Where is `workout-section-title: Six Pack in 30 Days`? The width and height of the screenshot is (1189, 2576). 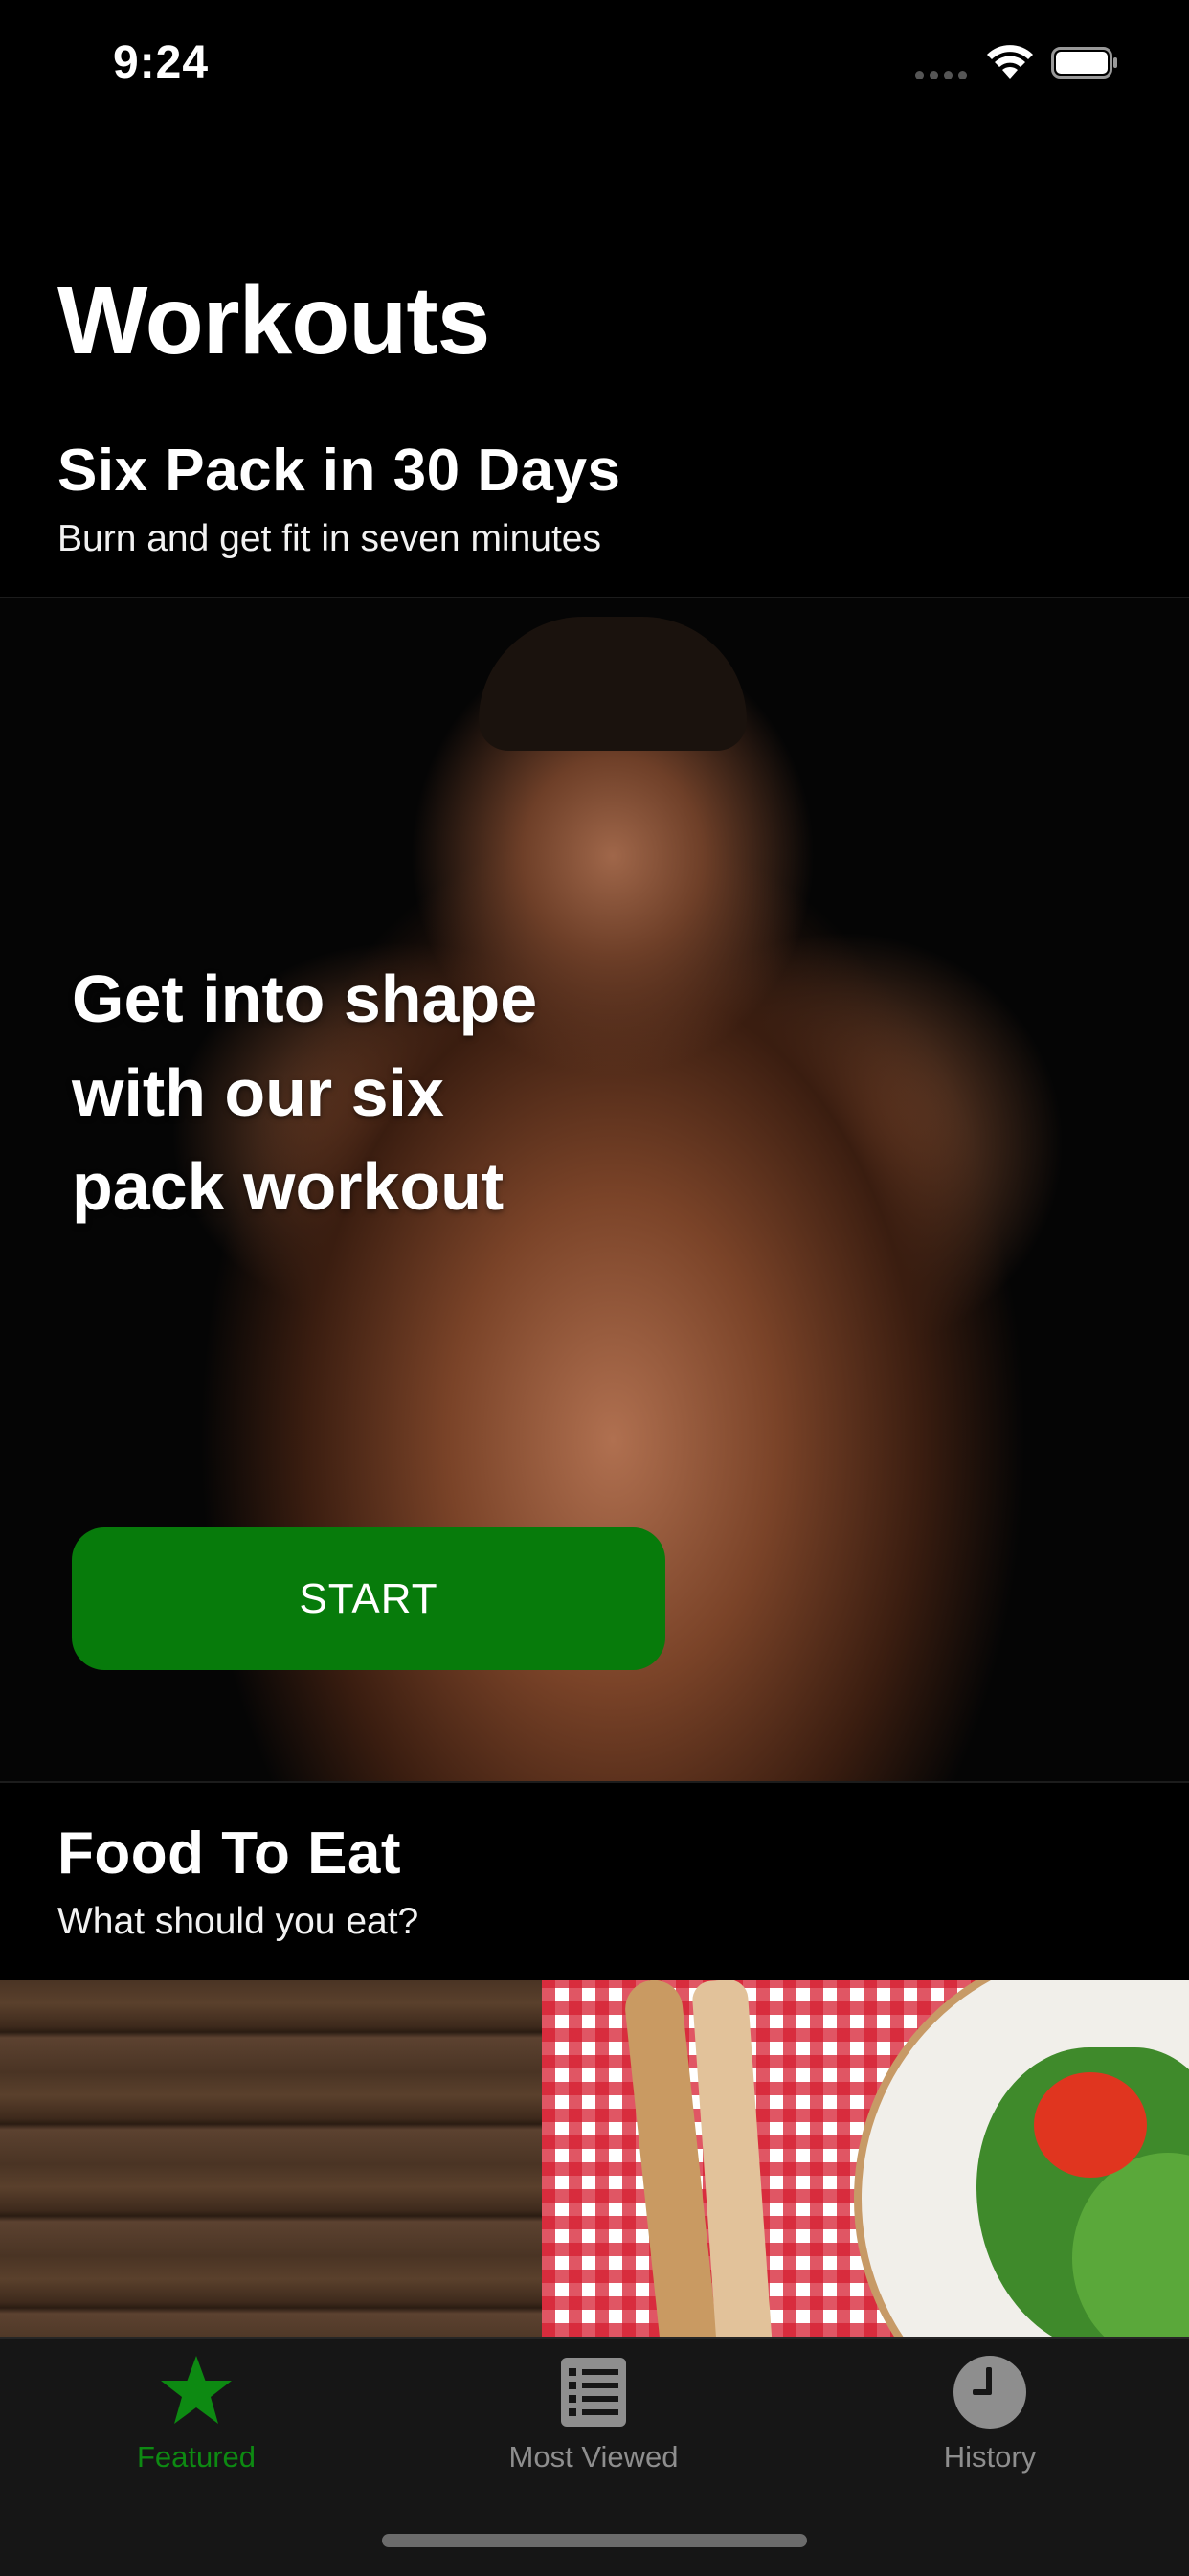 workout-section-title: Six Pack in 30 Days is located at coordinates (339, 471).